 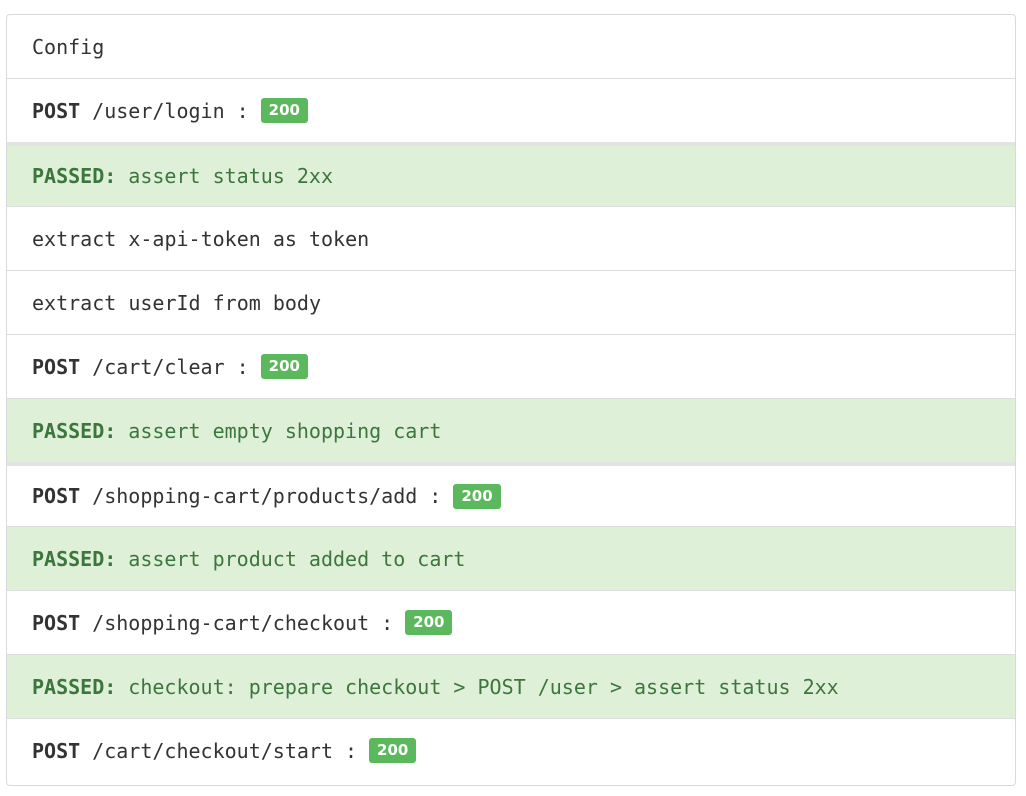 I want to click on row-text: extract userId from body, so click(x=176, y=302).